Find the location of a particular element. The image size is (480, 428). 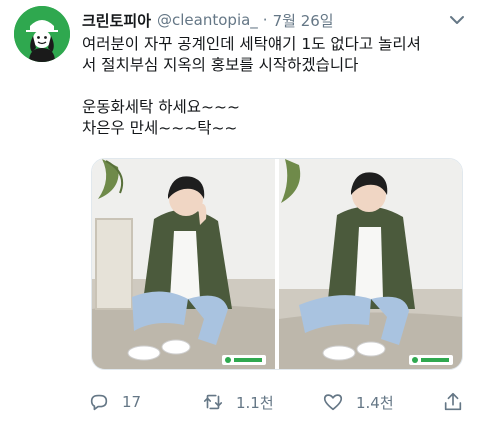

reply-icon is located at coordinates (99, 402).